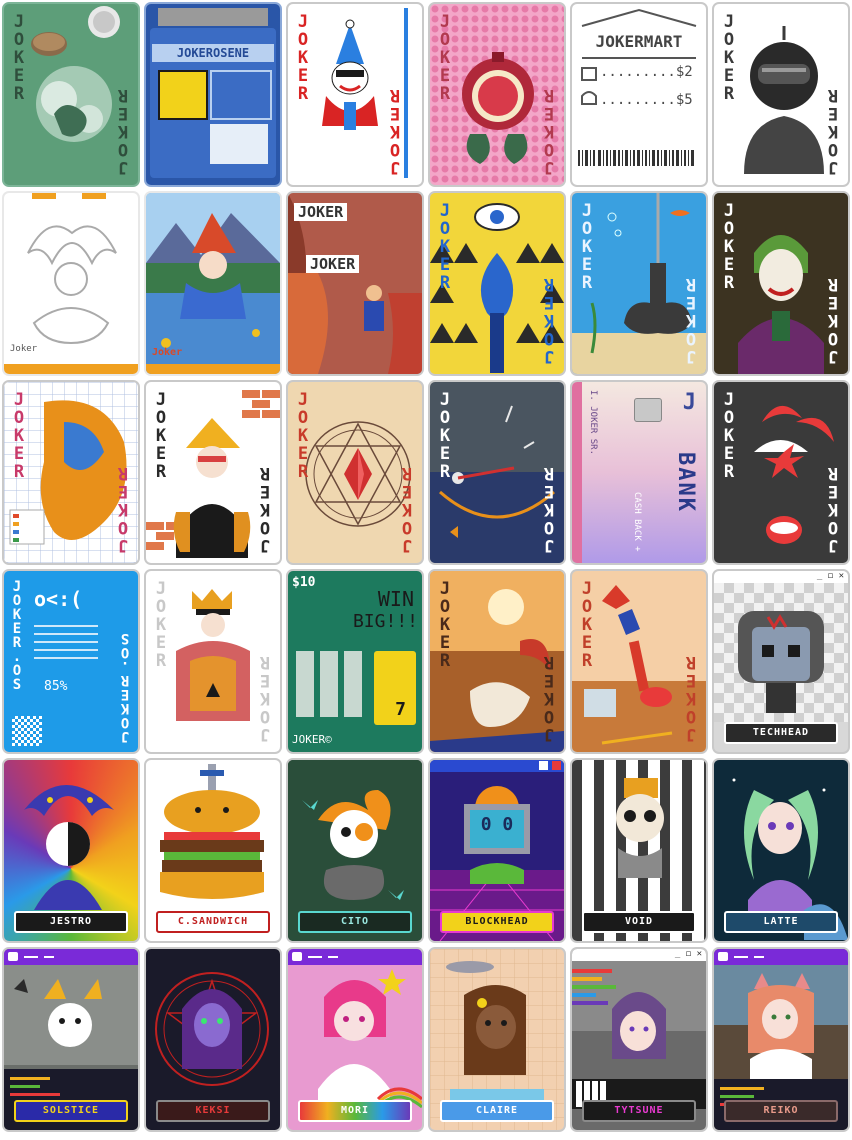 This screenshot has width=852, height=1140. What do you see at coordinates (639, 283) in the screenshot?
I see `card-joker-anchor: JOKER JOKER` at bounding box center [639, 283].